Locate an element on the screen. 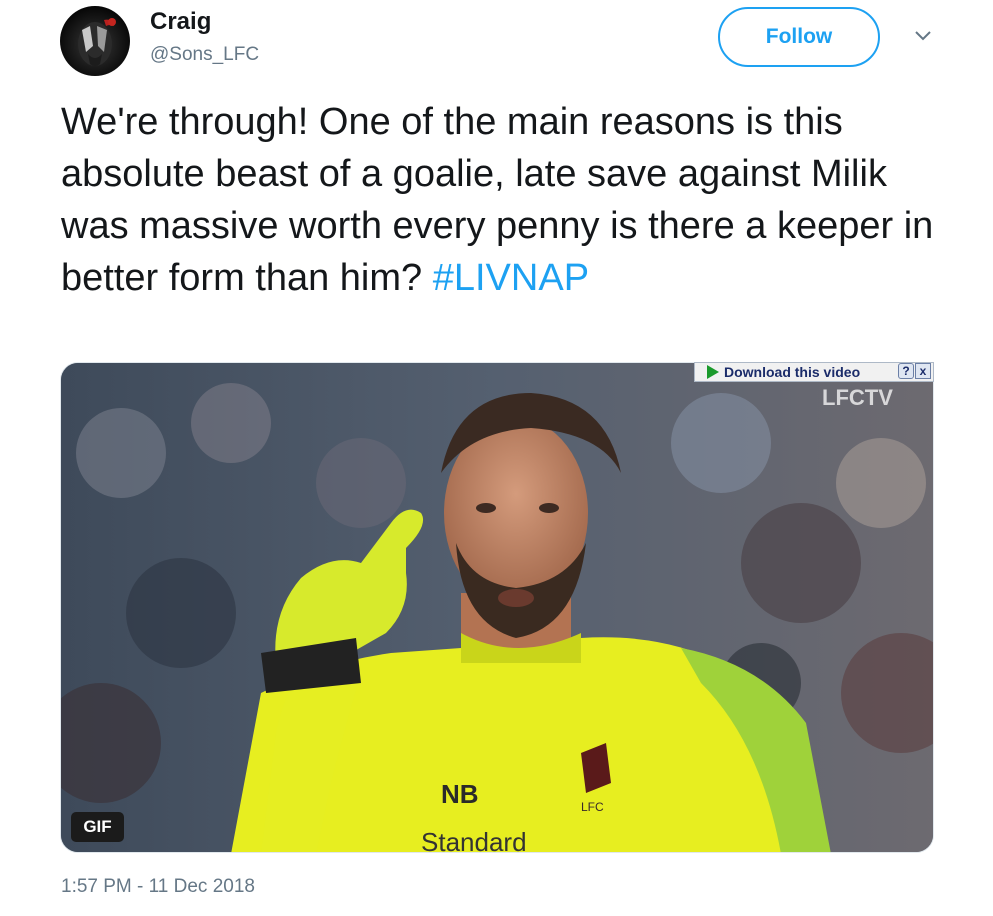 The height and width of the screenshot is (916, 993). avatar-icon is located at coordinates (97, 42).